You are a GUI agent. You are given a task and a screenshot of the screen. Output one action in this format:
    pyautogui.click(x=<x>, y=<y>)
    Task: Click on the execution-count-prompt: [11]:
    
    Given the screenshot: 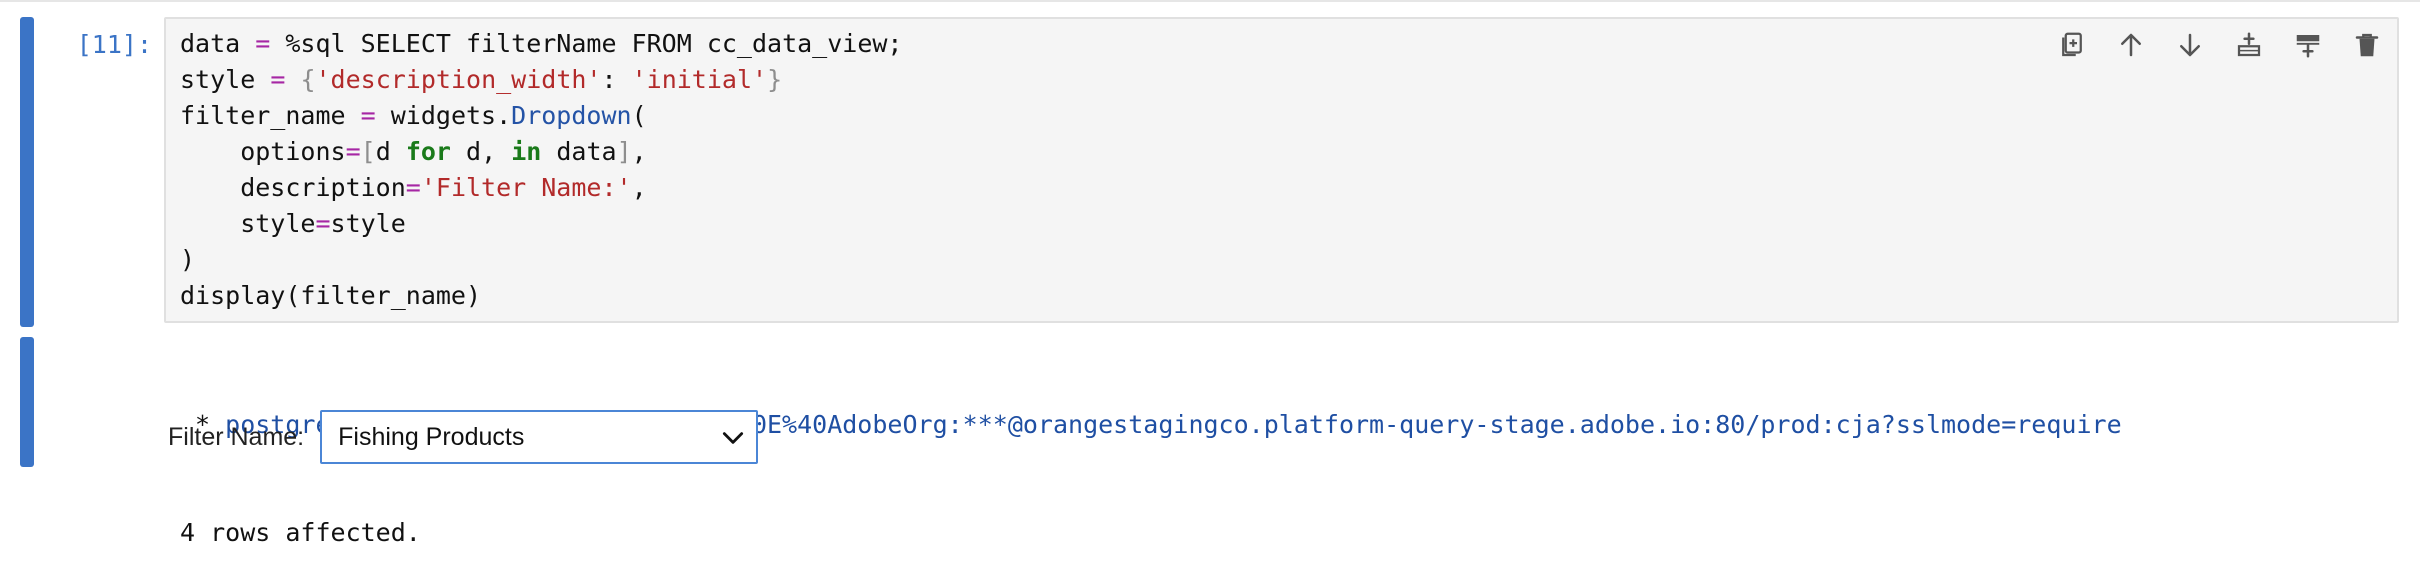 What is the action you would take?
    pyautogui.click(x=114, y=44)
    